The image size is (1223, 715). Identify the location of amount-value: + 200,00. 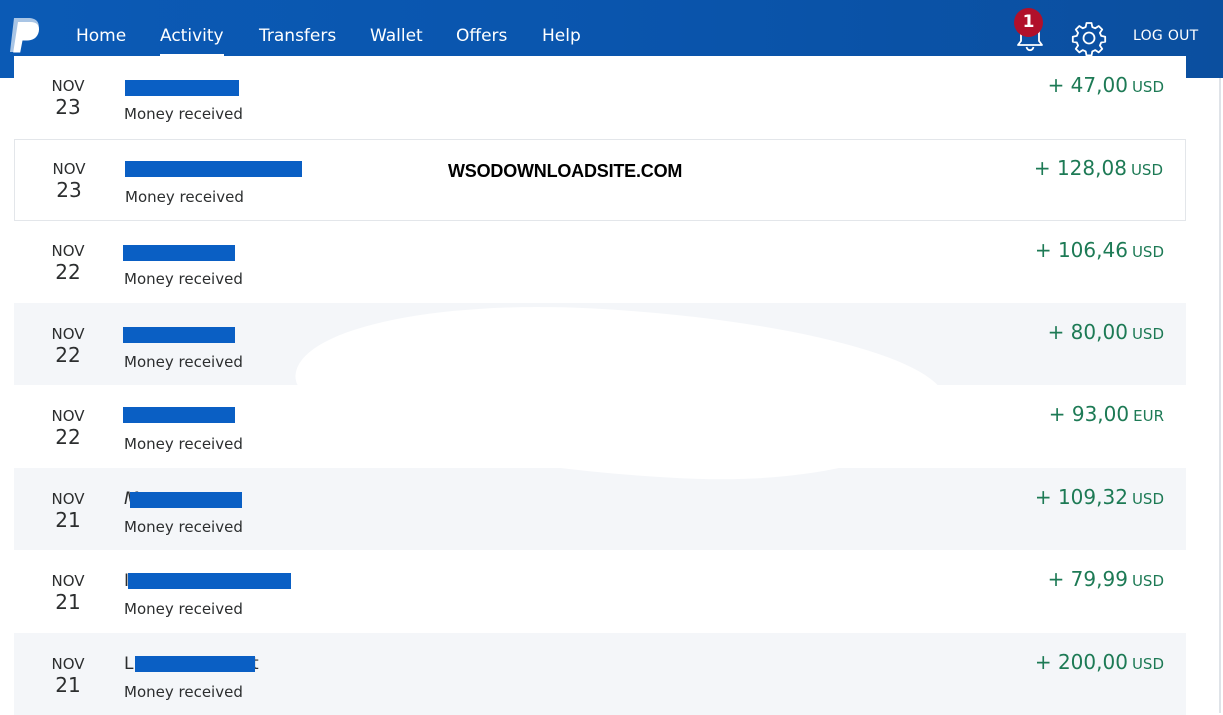
(1081, 662).